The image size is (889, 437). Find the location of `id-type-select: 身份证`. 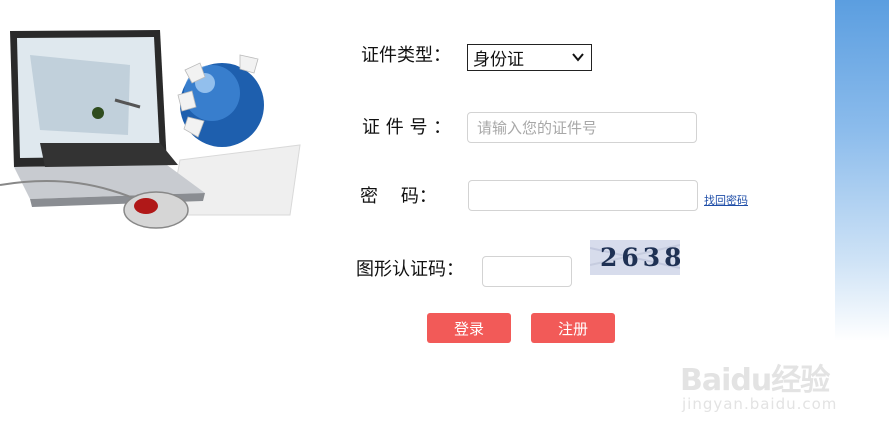

id-type-select: 身份证 is located at coordinates (529, 57).